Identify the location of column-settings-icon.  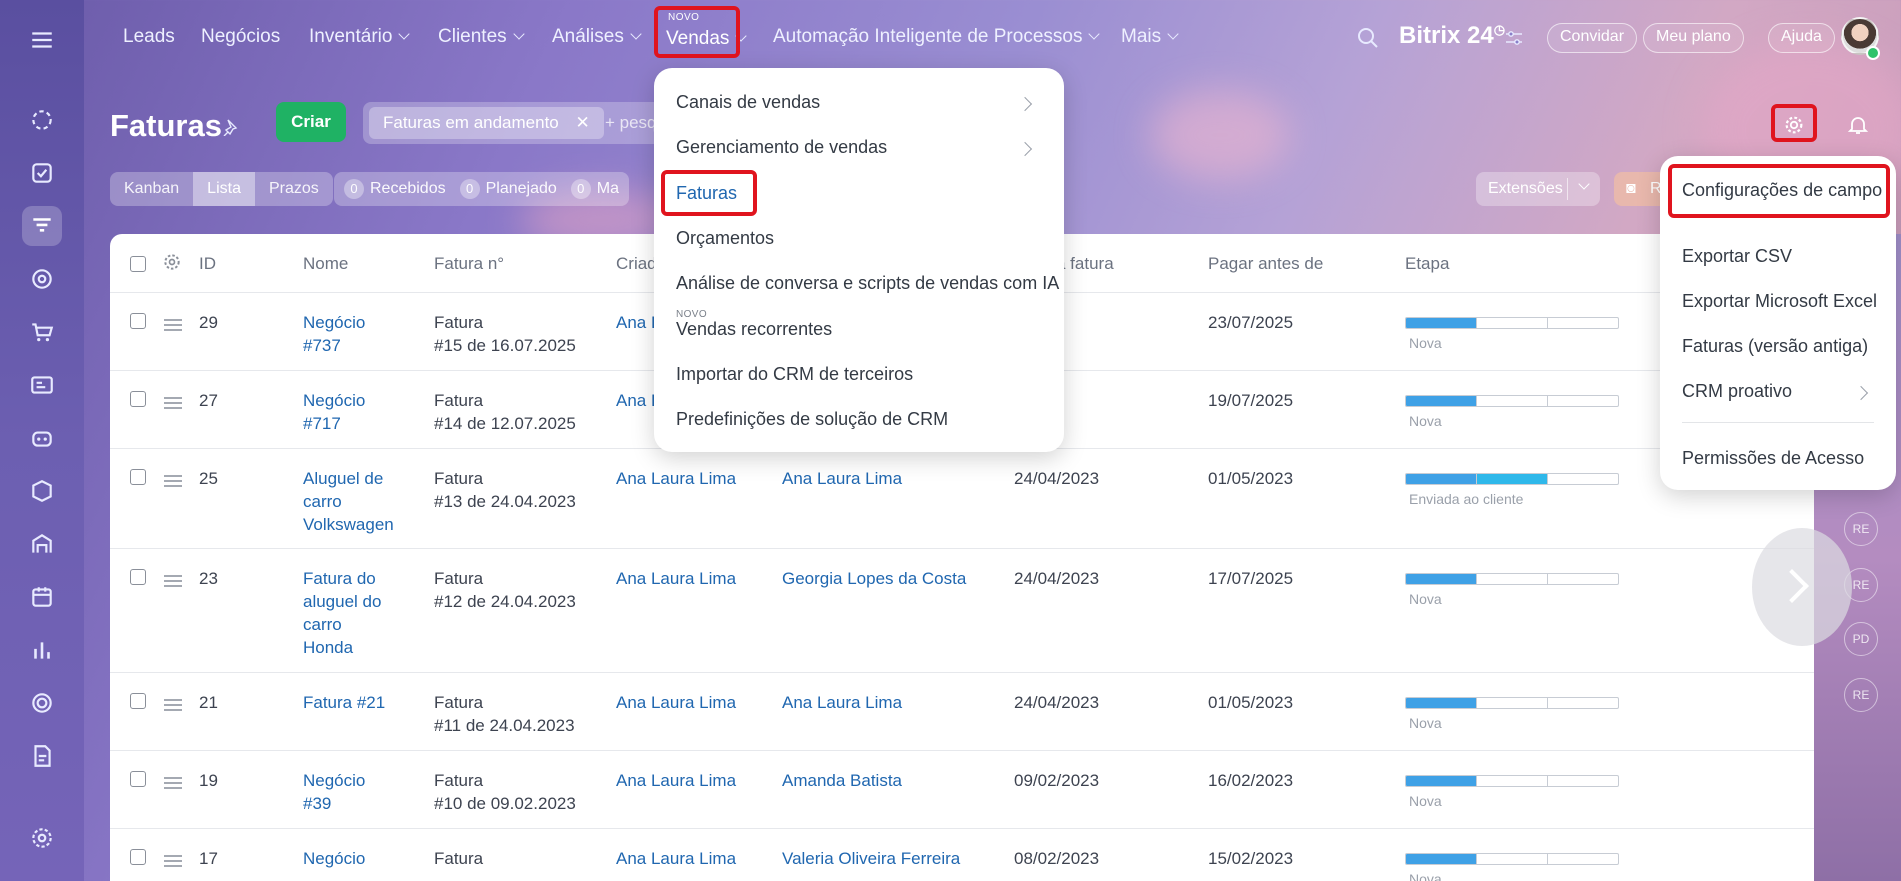
(172, 262).